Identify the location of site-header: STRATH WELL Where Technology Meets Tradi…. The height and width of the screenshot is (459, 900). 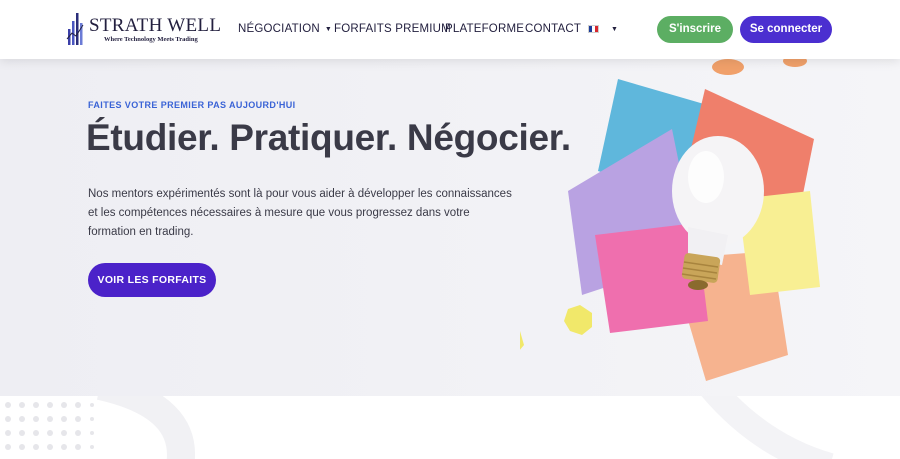
(450, 29).